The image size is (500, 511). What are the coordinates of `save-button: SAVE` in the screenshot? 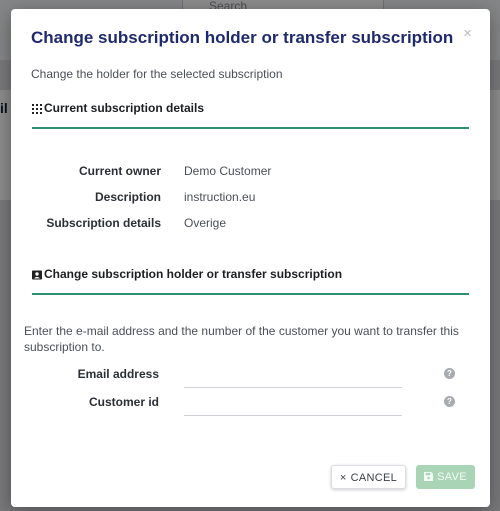 It's located at (445, 477).